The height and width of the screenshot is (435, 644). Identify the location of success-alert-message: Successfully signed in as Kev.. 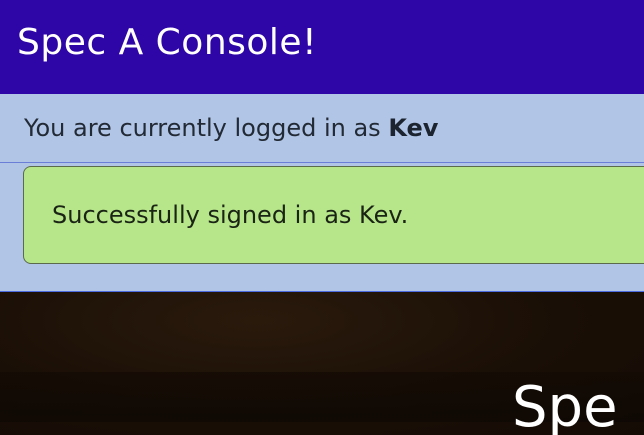
(230, 215).